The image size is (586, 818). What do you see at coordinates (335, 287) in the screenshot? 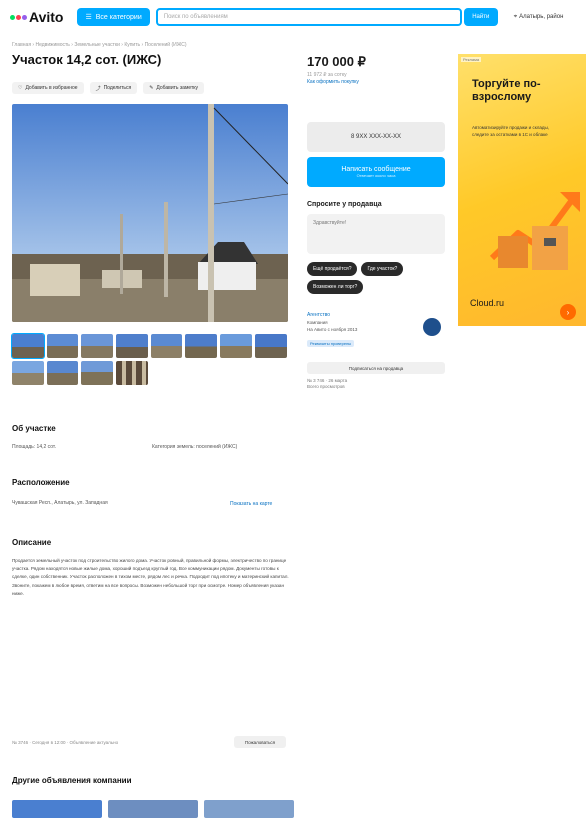
I see `quick-question-chip: Возможен ли торг?` at bounding box center [335, 287].